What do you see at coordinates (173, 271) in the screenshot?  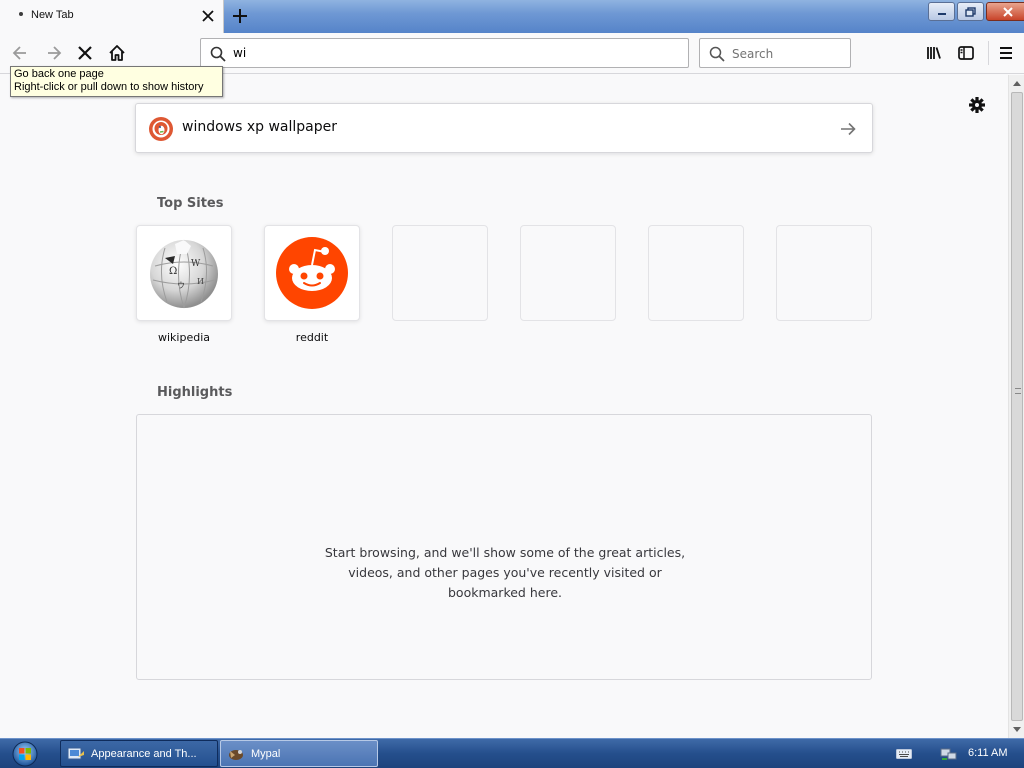 I see `svg-text: Ω` at bounding box center [173, 271].